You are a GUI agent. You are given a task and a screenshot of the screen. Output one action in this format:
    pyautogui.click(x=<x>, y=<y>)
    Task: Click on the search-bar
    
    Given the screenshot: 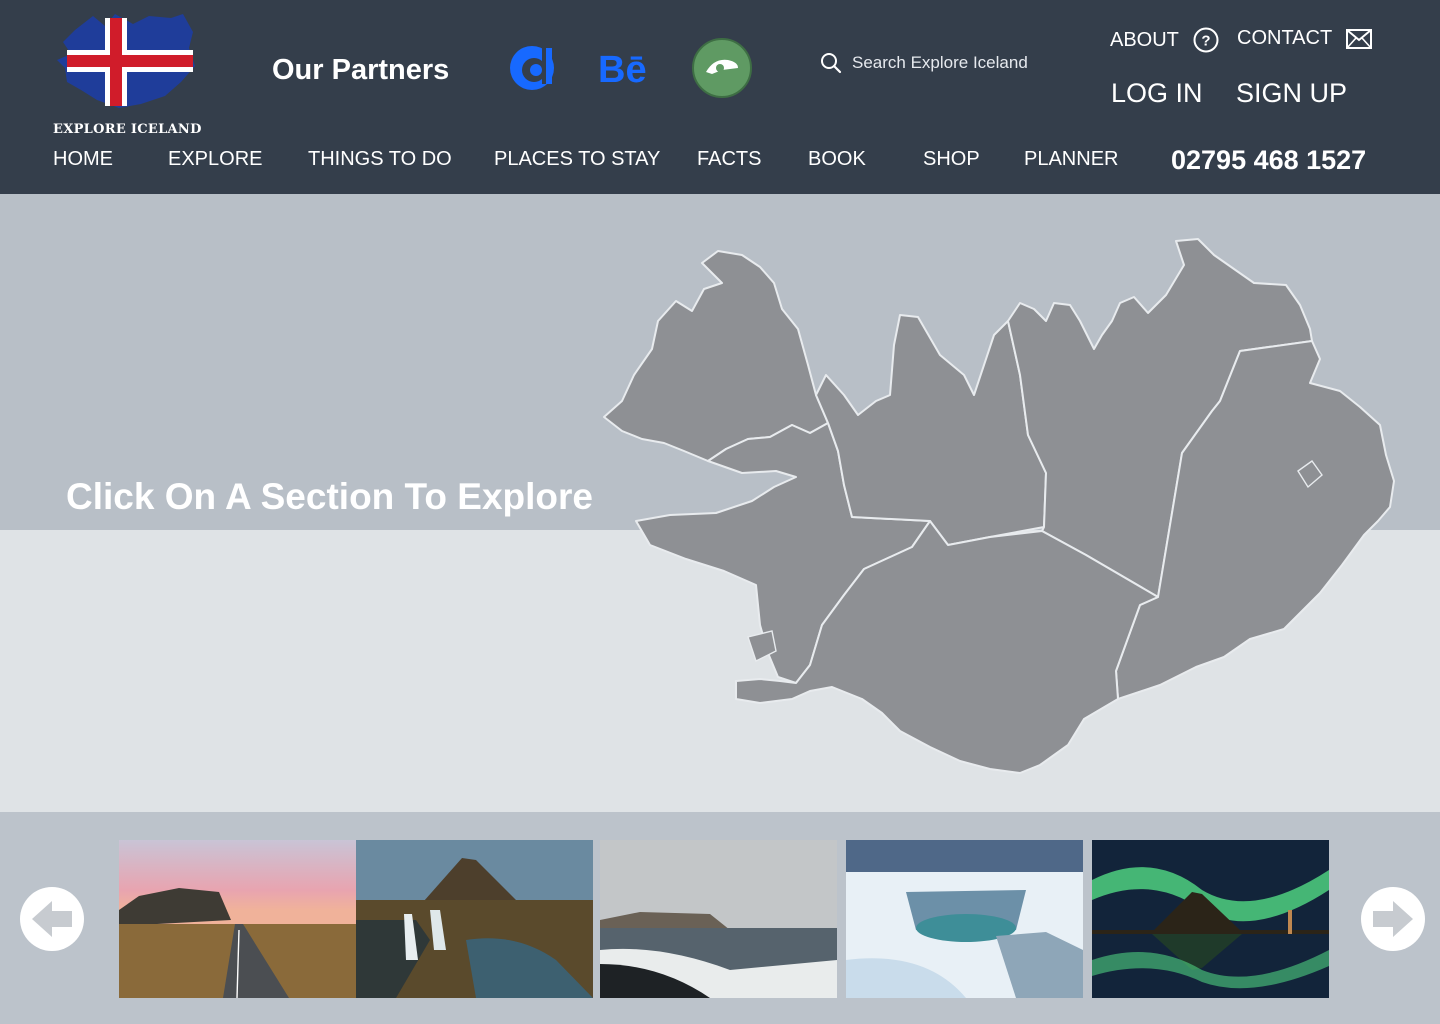 What is the action you would take?
    pyautogui.click(x=936, y=63)
    